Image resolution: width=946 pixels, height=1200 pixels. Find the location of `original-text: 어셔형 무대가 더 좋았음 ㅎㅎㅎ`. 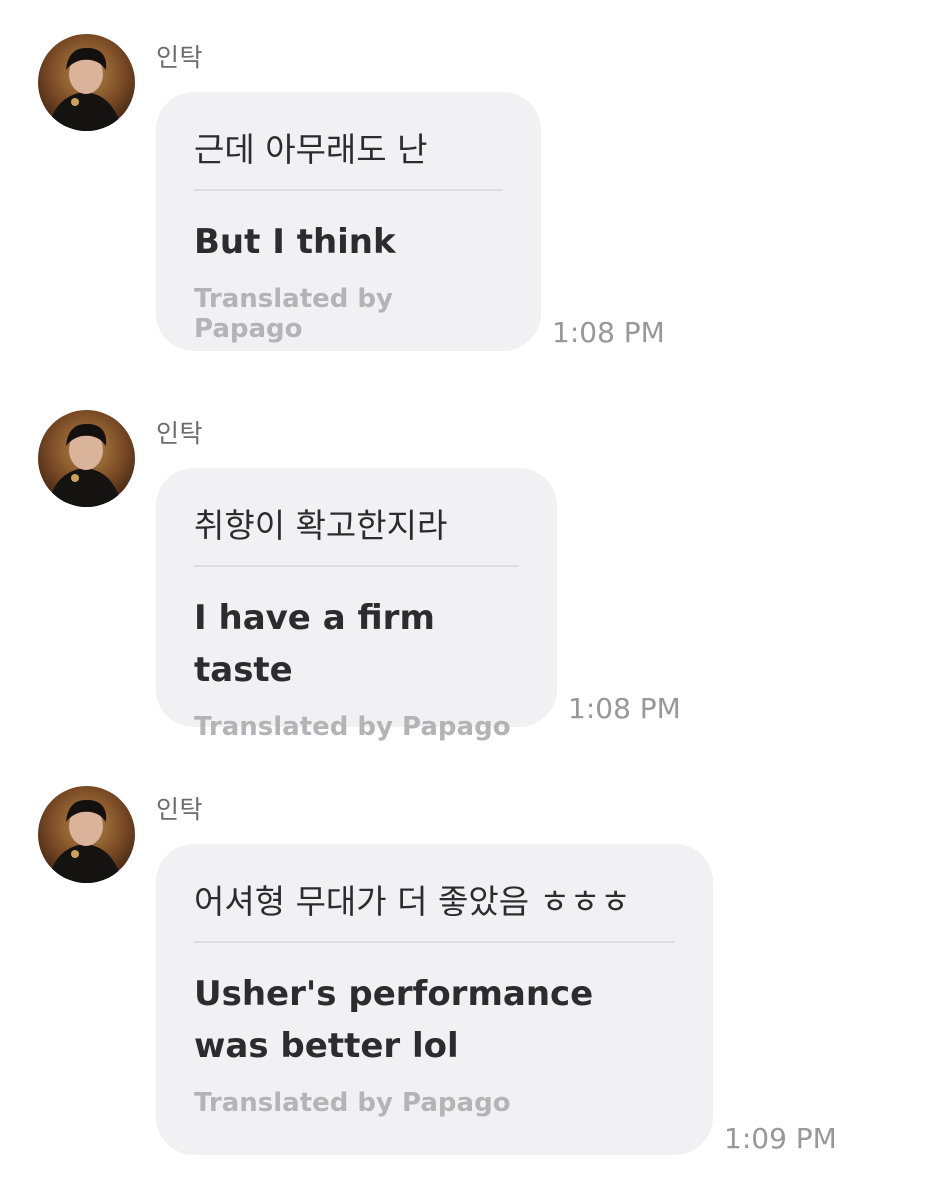

original-text: 어셔형 무대가 더 좋았음 ㅎㅎㅎ is located at coordinates (412, 901).